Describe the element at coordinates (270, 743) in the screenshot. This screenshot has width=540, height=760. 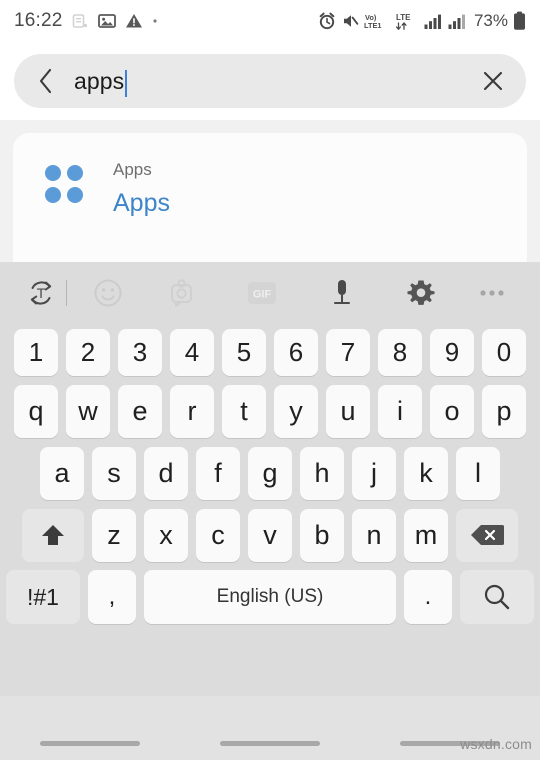
I see `home-pill` at that location.